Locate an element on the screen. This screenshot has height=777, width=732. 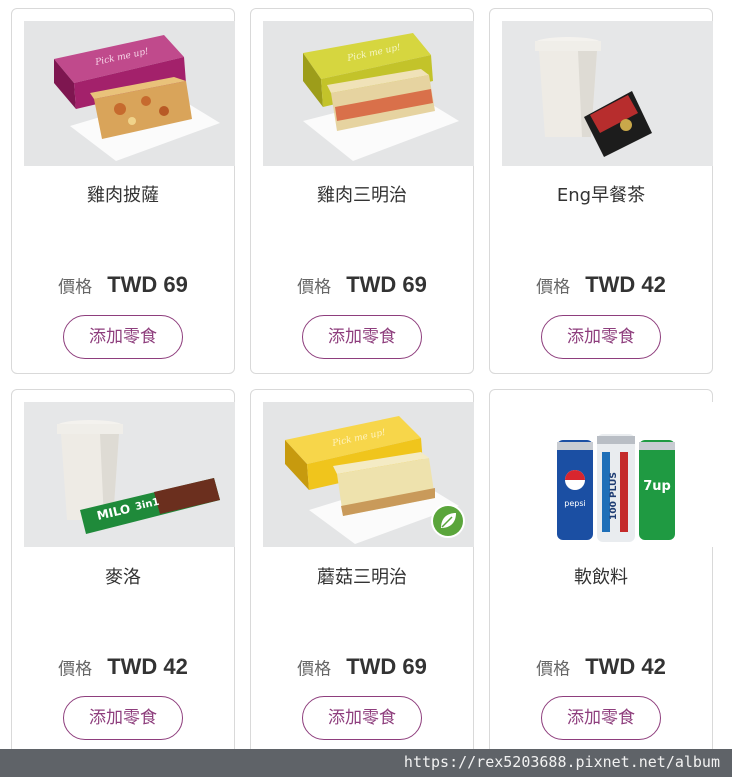
product-image-milo: MILO 3in1 is located at coordinates (129, 474).